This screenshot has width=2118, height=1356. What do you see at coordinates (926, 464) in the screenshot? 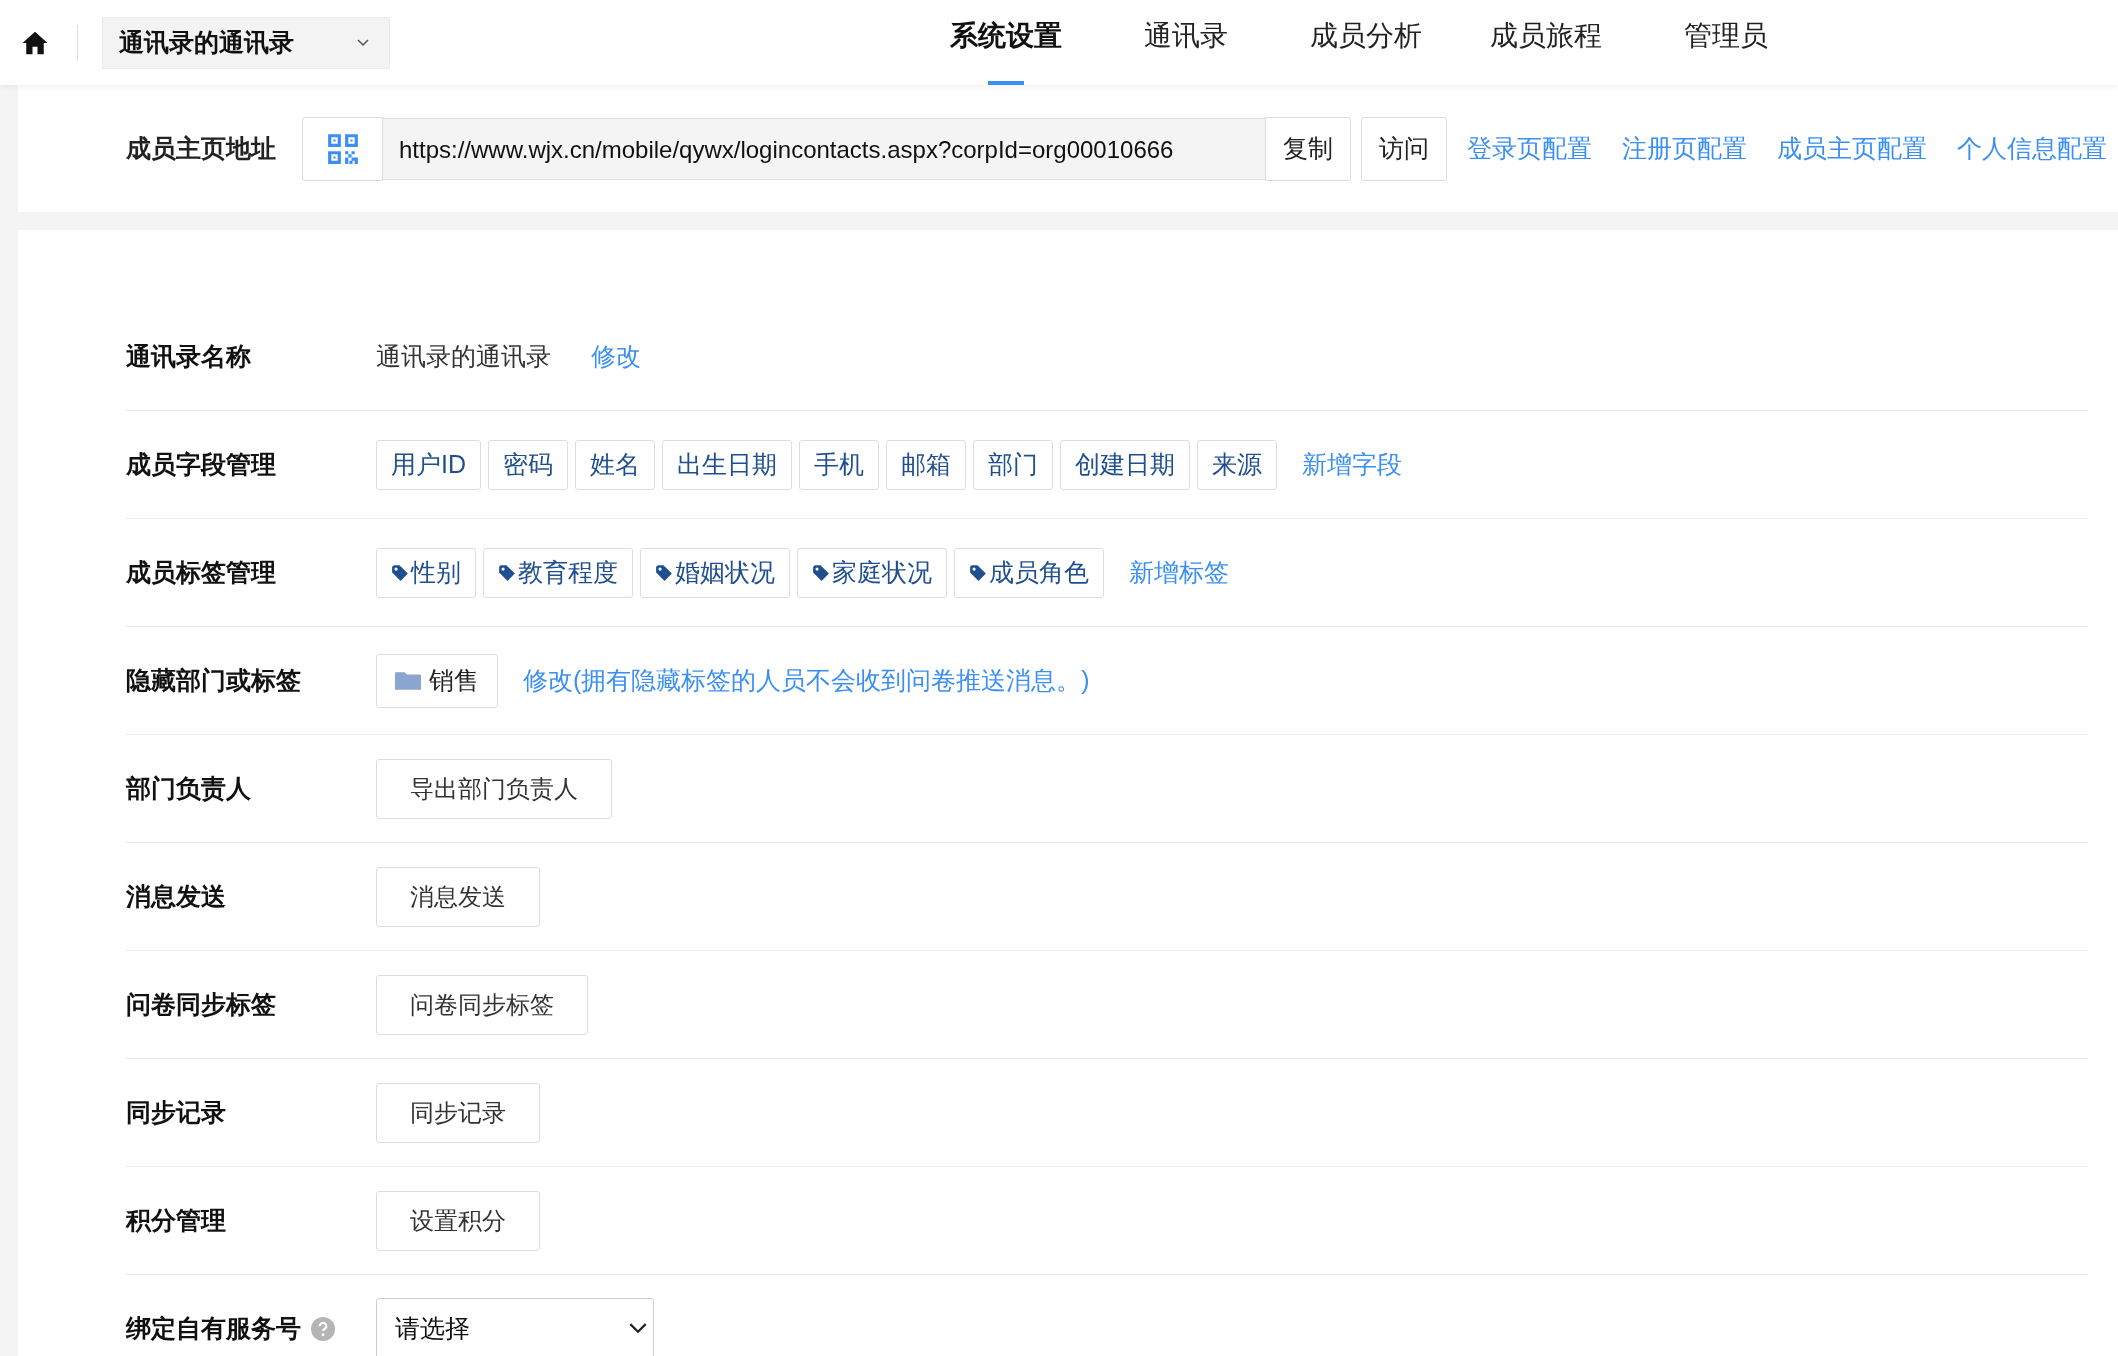
I see `field-chip: 邮箱` at bounding box center [926, 464].